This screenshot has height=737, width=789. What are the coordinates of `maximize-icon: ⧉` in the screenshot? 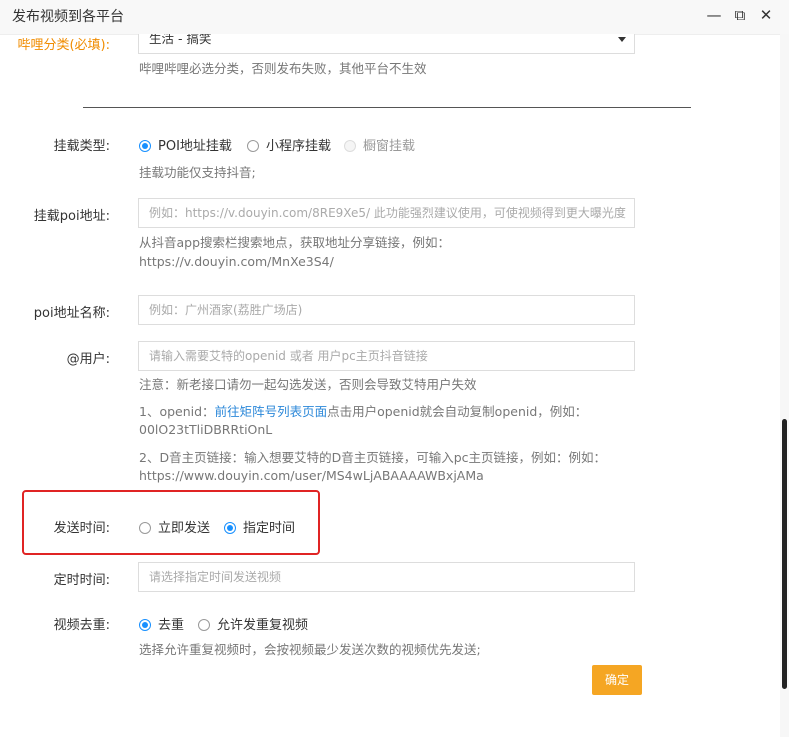 It's located at (740, 15).